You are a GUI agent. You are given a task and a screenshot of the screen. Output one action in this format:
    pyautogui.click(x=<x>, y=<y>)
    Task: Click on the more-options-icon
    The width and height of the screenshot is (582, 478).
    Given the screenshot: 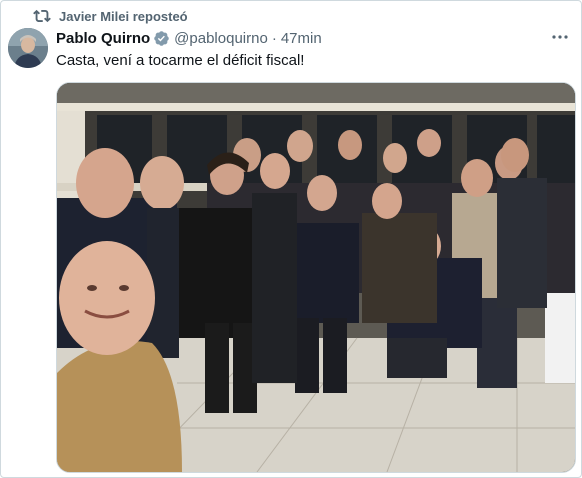 What is the action you would take?
    pyautogui.click(x=560, y=37)
    